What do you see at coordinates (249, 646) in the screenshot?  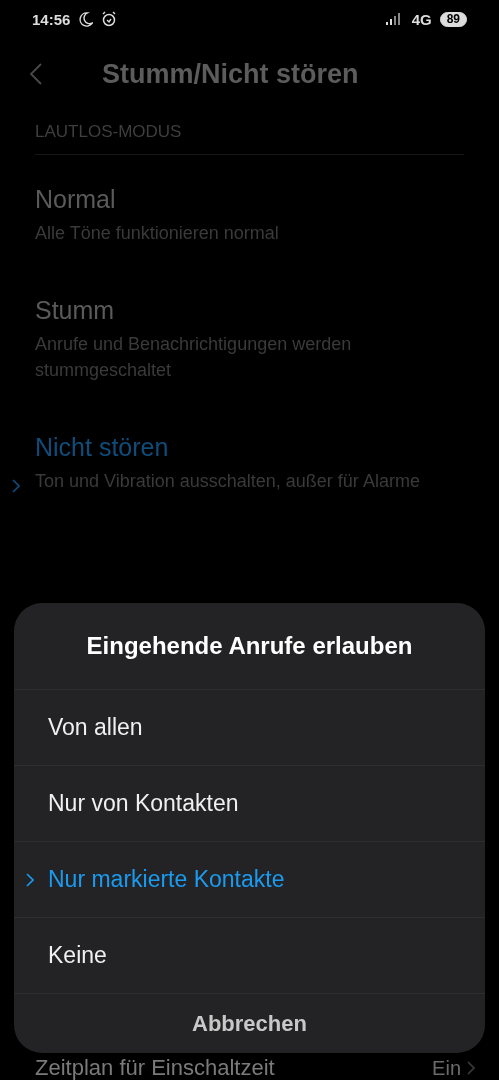 I see `dialog-title: Eingehende Anrufe erlauben` at bounding box center [249, 646].